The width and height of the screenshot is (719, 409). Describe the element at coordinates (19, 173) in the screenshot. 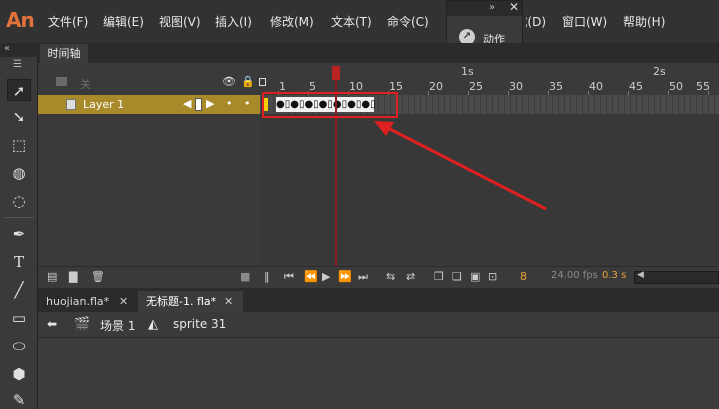

I see `3d-rotation-tool-icon: ◍` at that location.